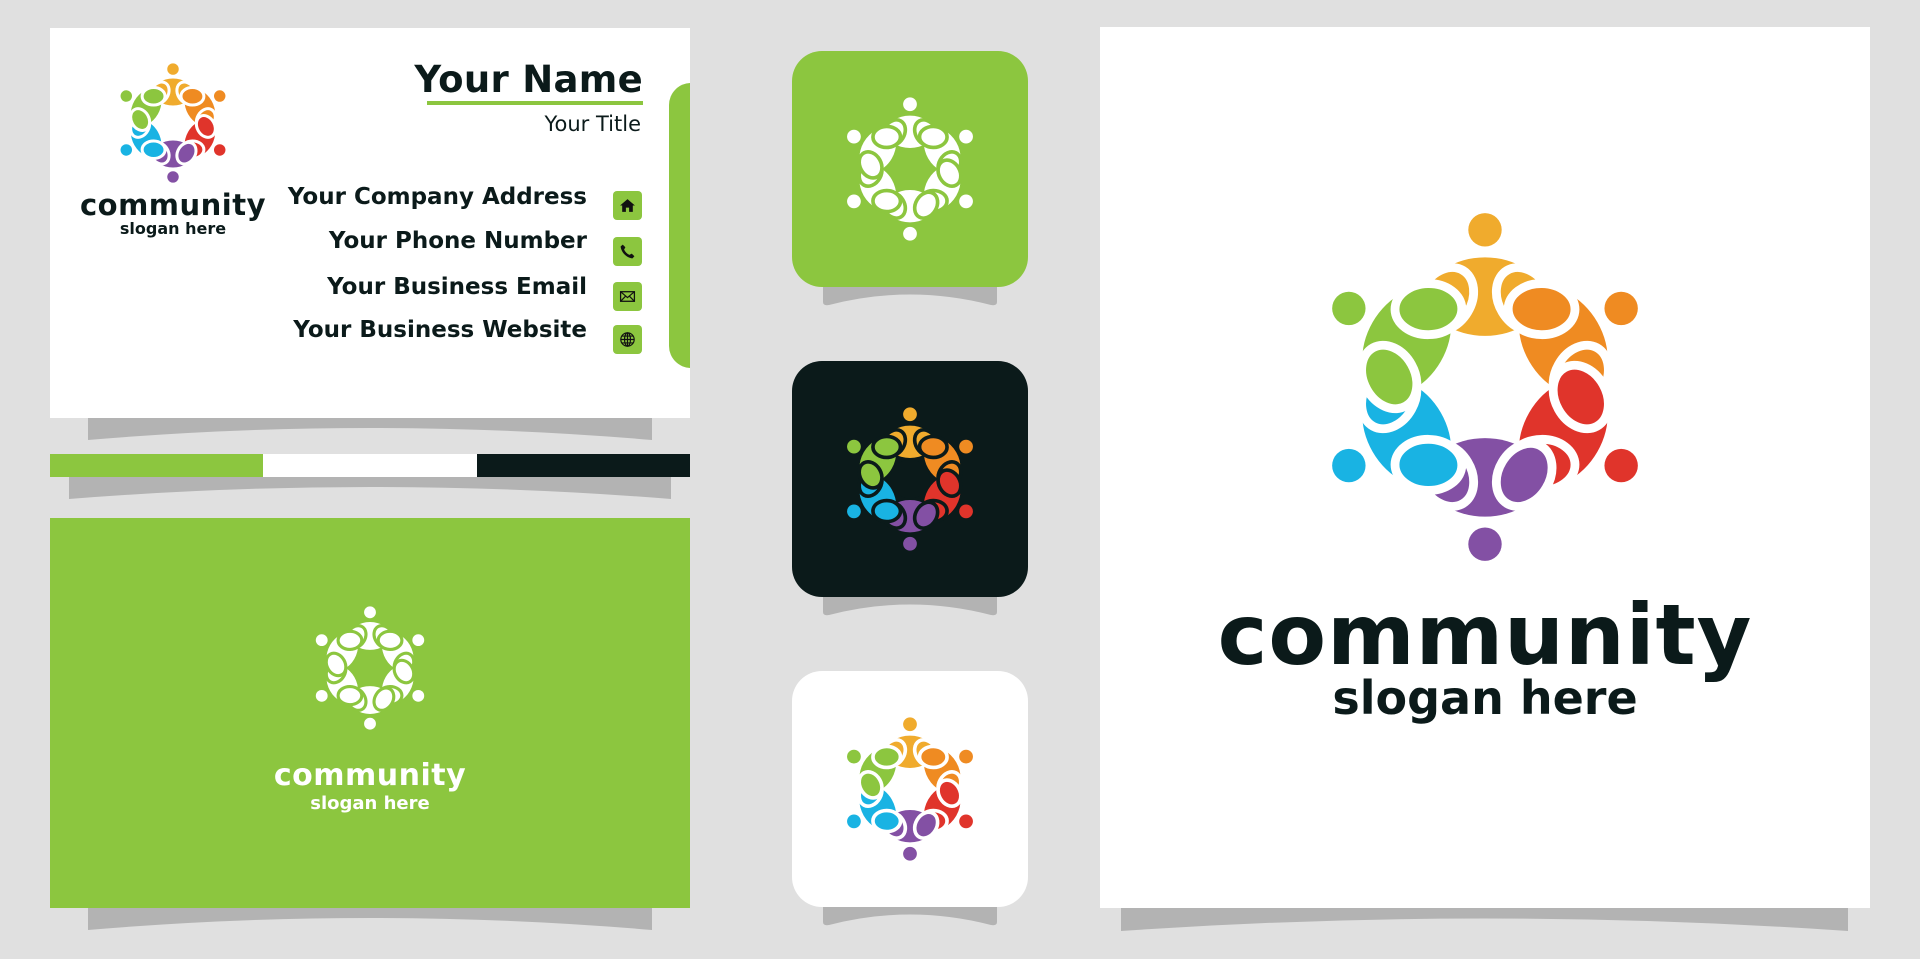 Image resolution: width=1920 pixels, height=959 pixels. I want to click on app-icon-white, so click(910, 789).